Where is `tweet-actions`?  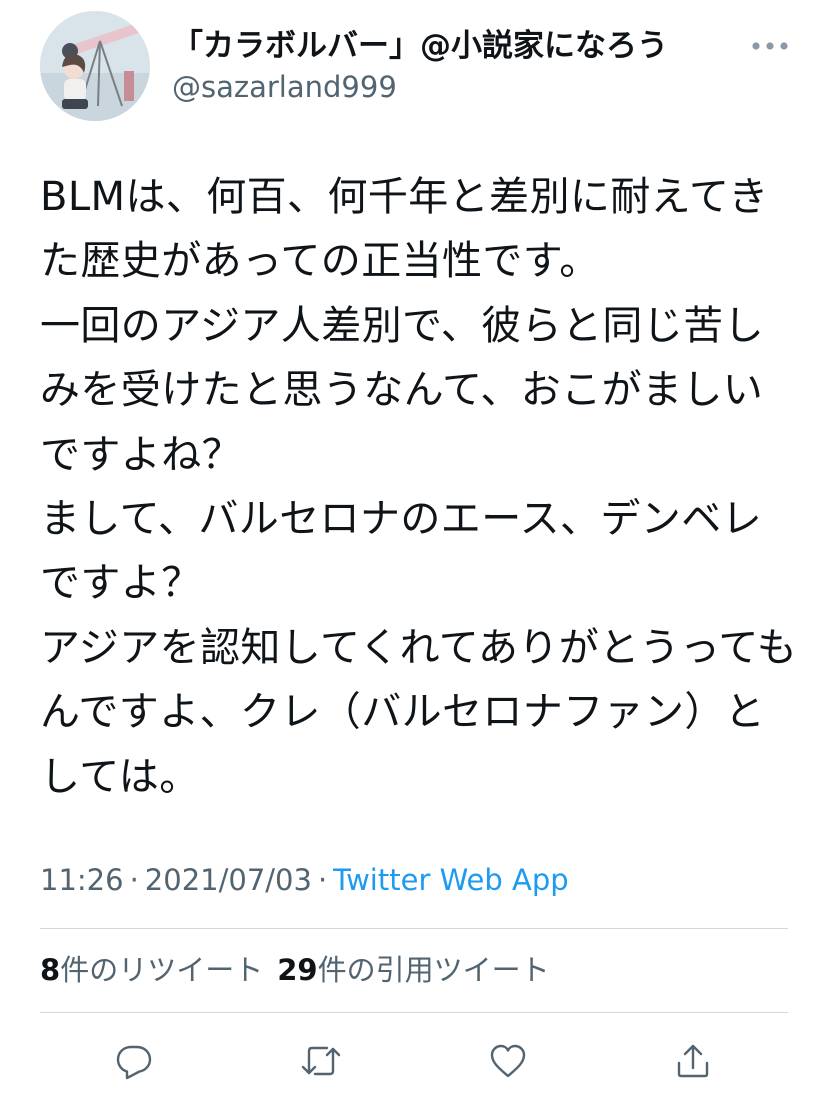 tweet-actions is located at coordinates (414, 1061).